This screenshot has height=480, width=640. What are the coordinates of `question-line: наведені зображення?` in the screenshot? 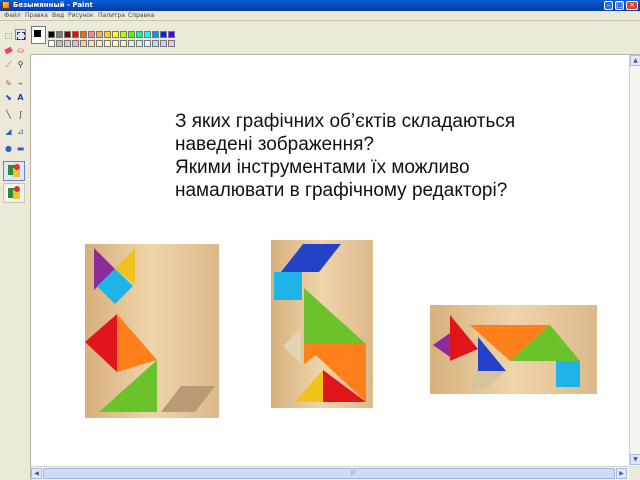 It's located at (274, 144).